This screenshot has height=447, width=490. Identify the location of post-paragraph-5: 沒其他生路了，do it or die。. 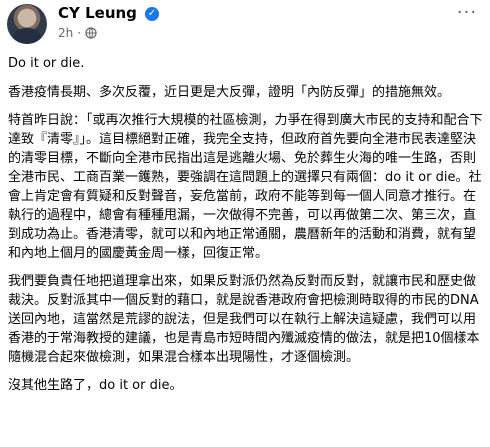
(95, 385).